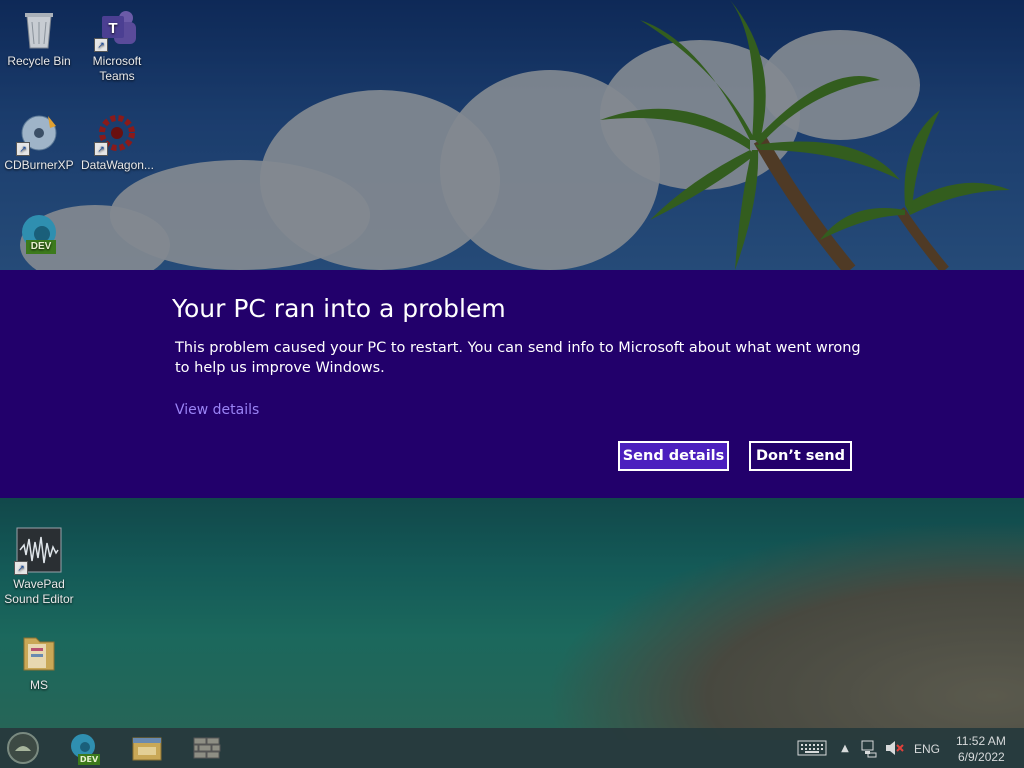 The image size is (1024, 768). I want to click on desktop-icon-wavepad: ↗ WavePad Sound Editor, so click(39, 567).